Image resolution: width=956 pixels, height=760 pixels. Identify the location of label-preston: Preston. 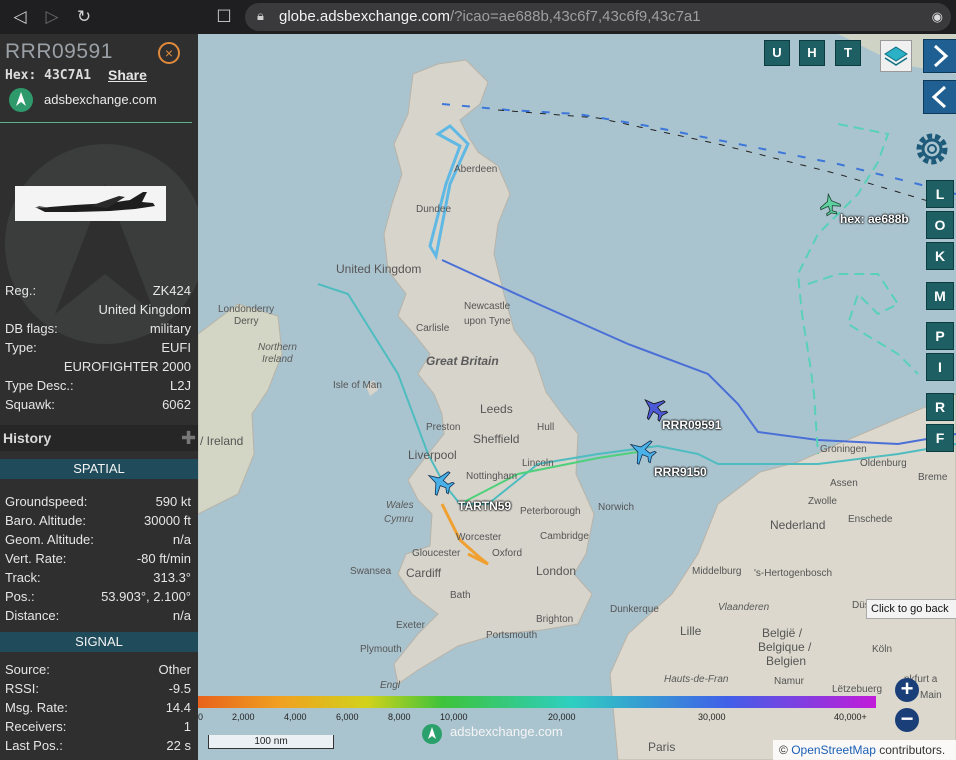
(443, 427).